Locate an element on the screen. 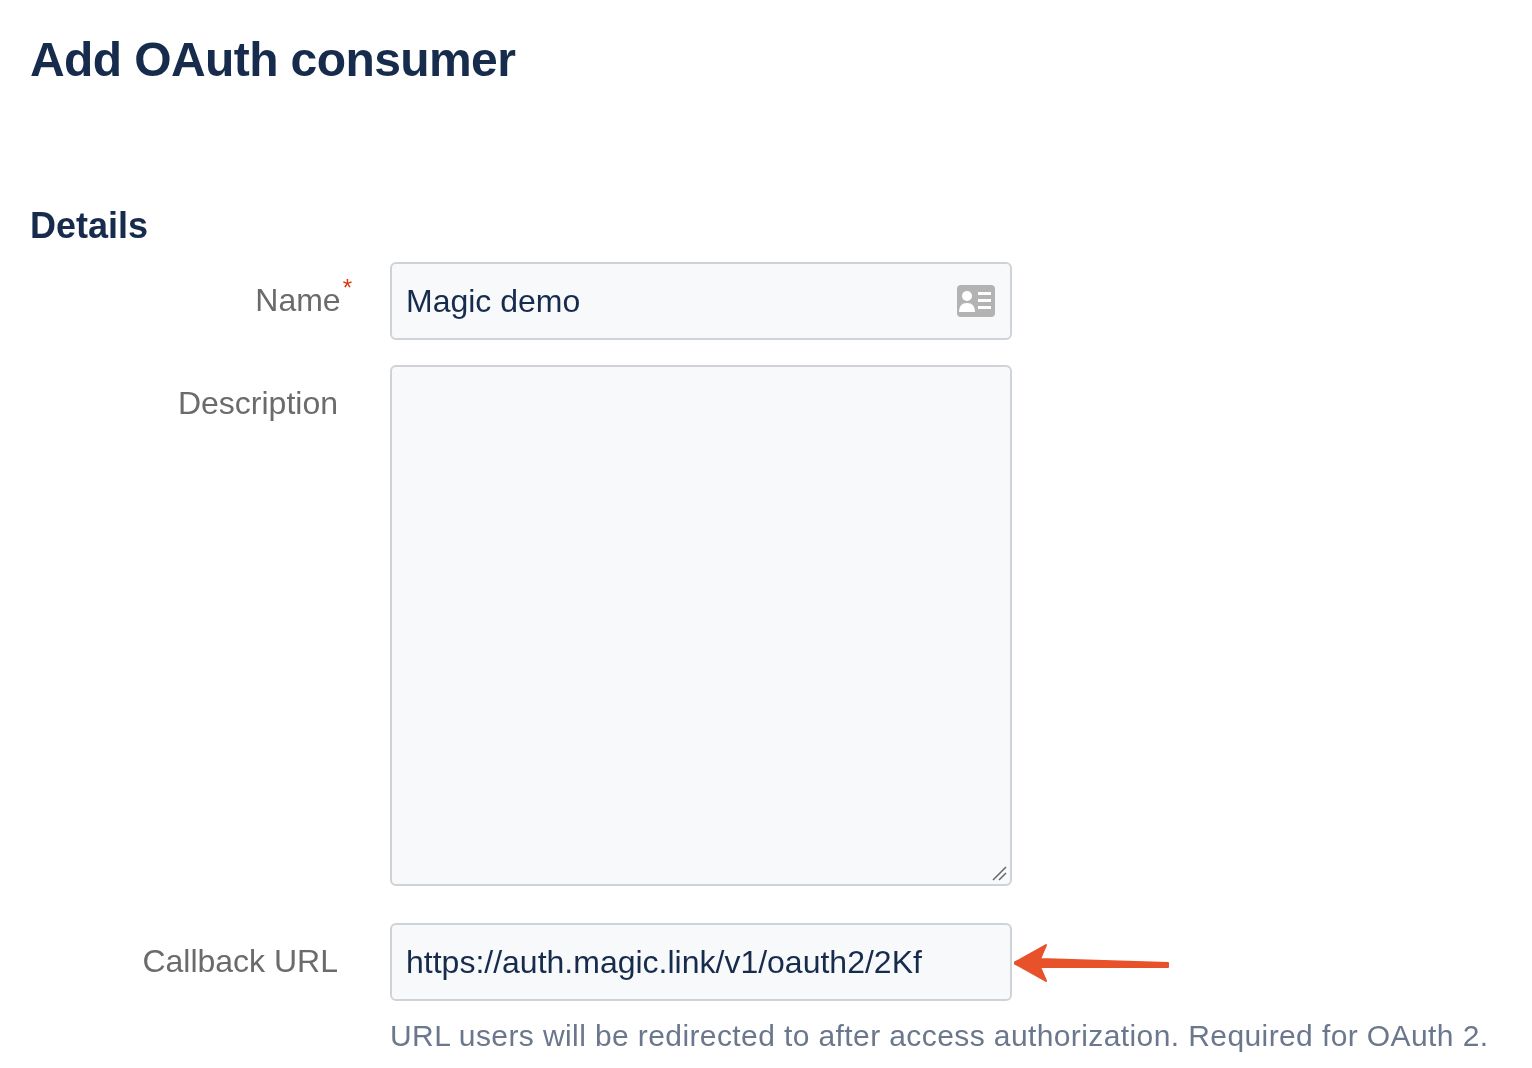  section-heading: Details is located at coordinates (90, 226).